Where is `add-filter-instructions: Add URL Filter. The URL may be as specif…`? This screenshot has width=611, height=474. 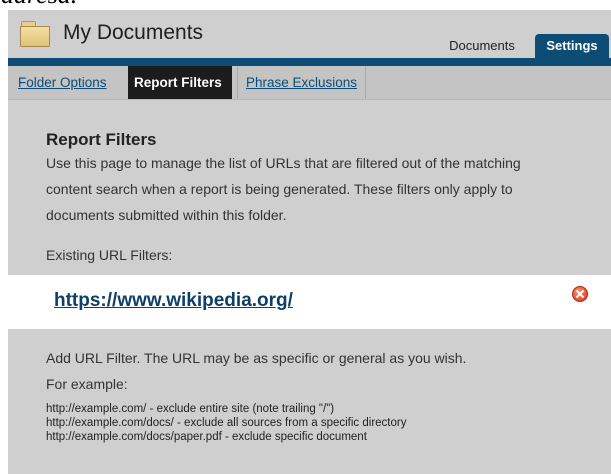
add-filter-instructions: Add URL Filter. The URL may be as specif… is located at coordinates (256, 371).